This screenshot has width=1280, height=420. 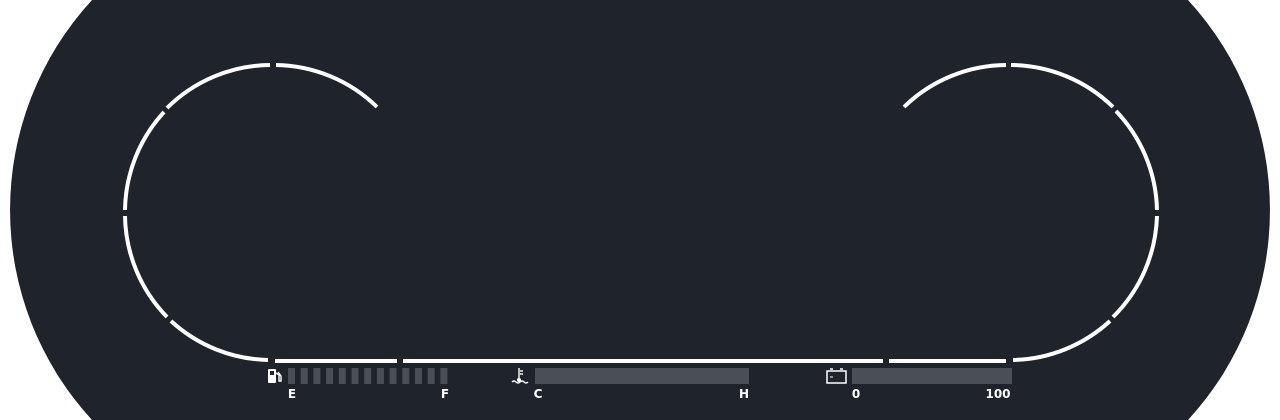 I want to click on temperature-gauge-track, so click(x=642, y=376).